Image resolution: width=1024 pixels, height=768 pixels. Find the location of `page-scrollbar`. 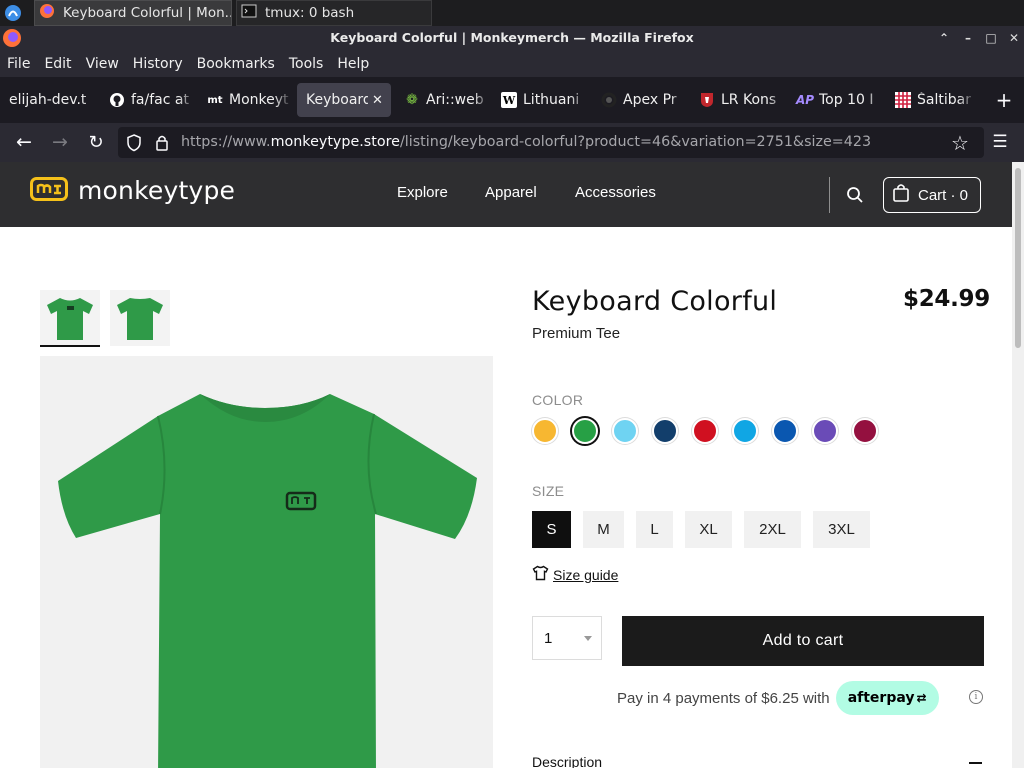

page-scrollbar is located at coordinates (1018, 465).